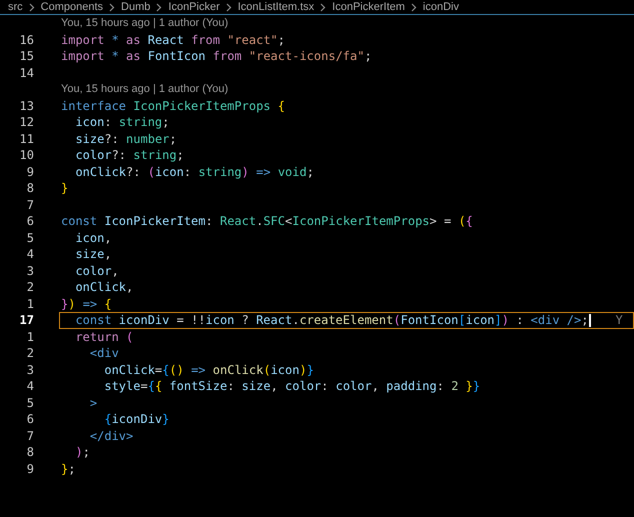 This screenshot has width=634, height=517. What do you see at coordinates (208, 369) in the screenshot?
I see `code-line: onClick={() => onClick(icon)}` at bounding box center [208, 369].